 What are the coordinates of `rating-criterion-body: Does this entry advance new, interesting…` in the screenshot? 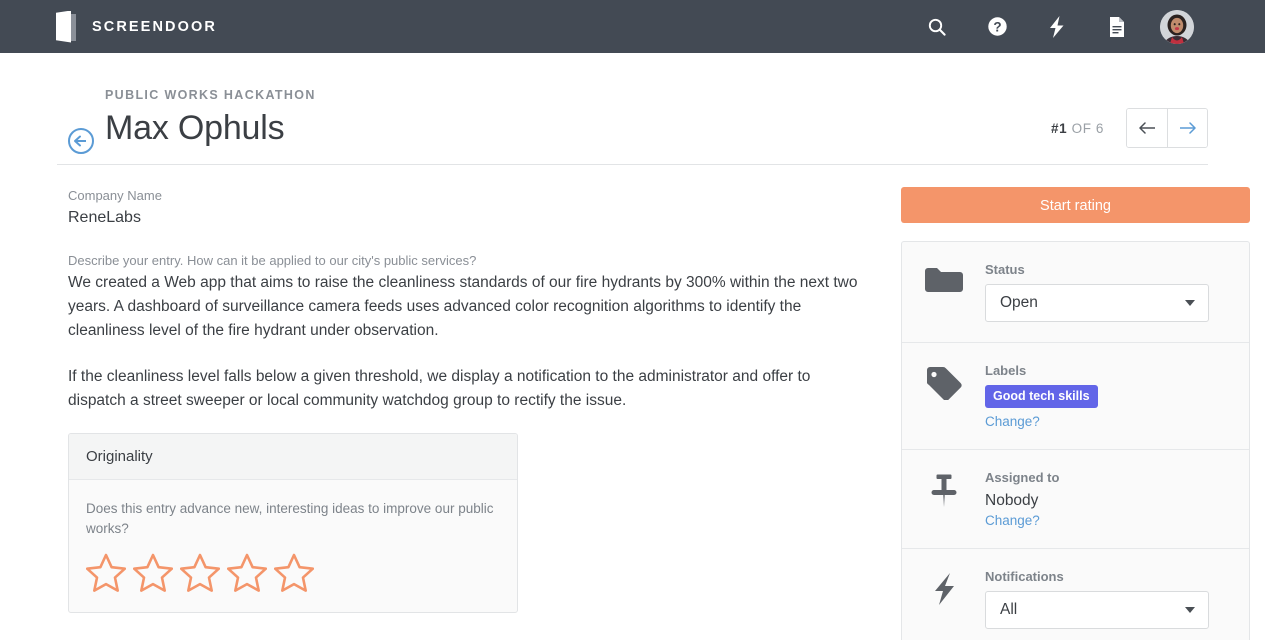 It's located at (293, 546).